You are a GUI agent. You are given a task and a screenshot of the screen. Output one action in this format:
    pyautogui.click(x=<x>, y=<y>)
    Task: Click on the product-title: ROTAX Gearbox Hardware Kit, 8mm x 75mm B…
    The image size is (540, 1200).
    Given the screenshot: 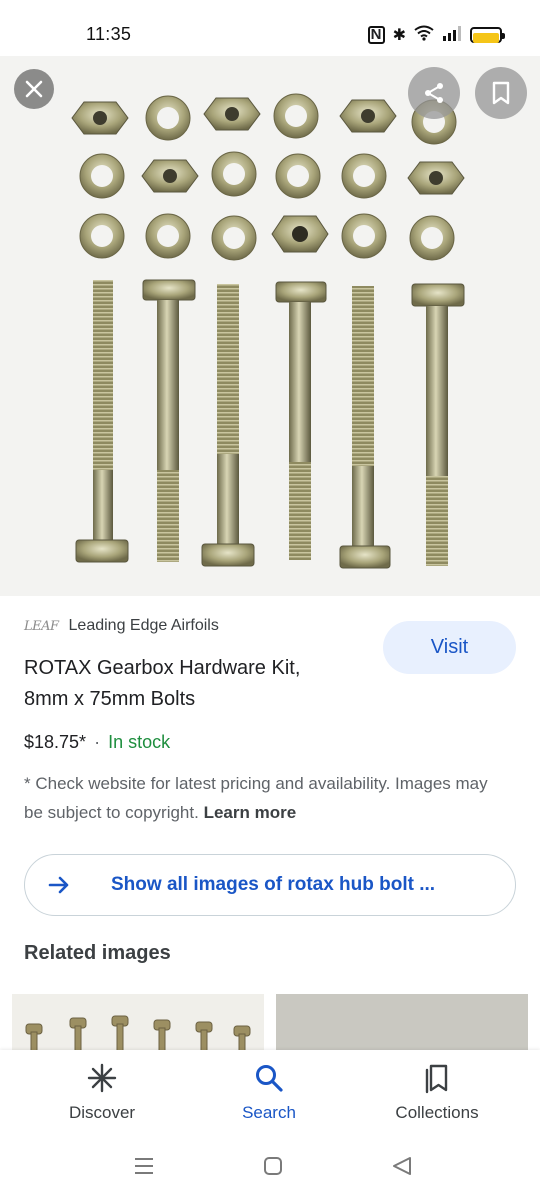 What is the action you would take?
    pyautogui.click(x=189, y=684)
    